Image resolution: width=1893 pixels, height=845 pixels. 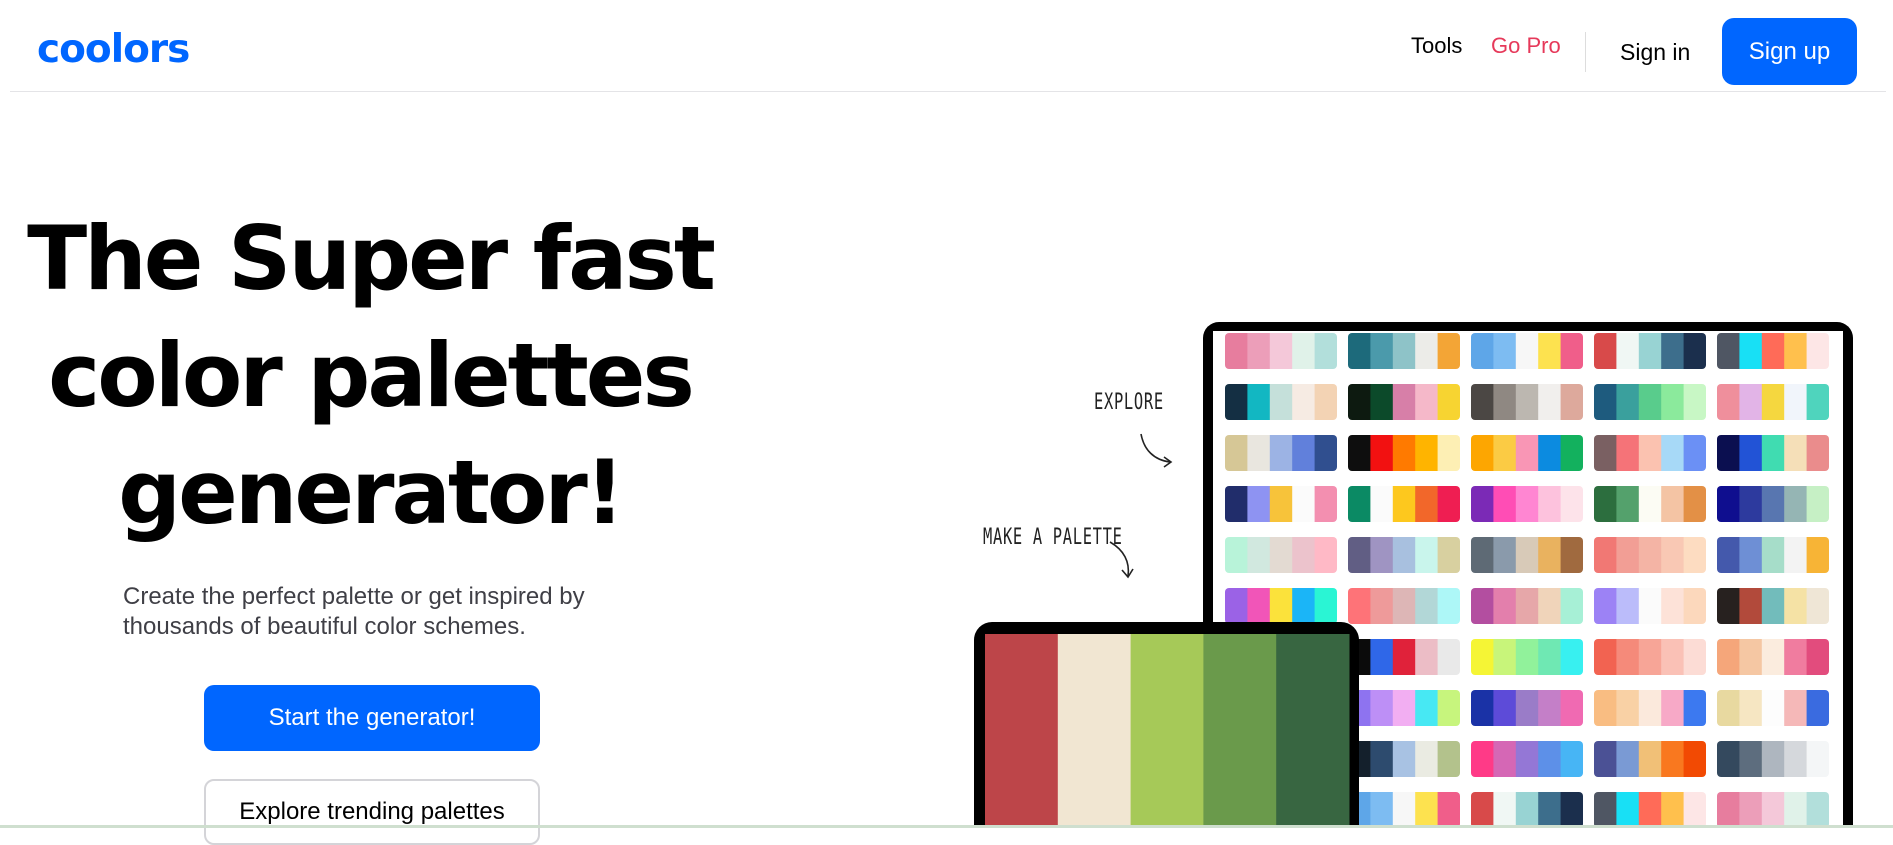 I want to click on sign-up-button: Sign up, so click(x=1789, y=51).